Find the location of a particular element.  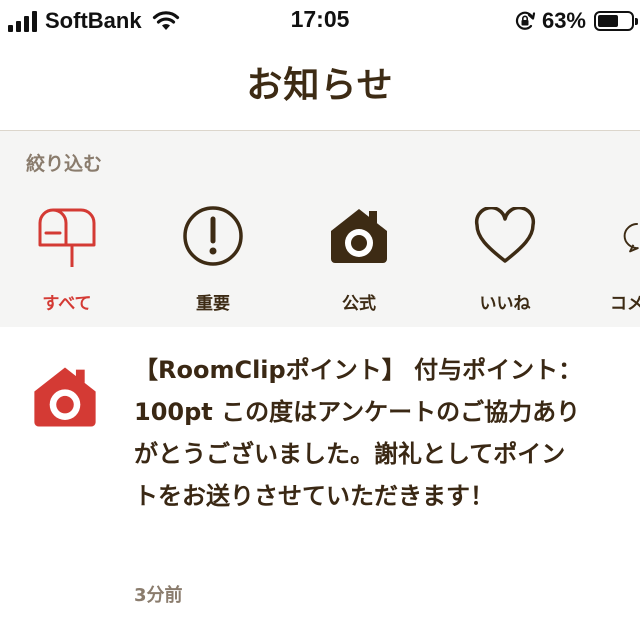

battery-level is located at coordinates (608, 21).